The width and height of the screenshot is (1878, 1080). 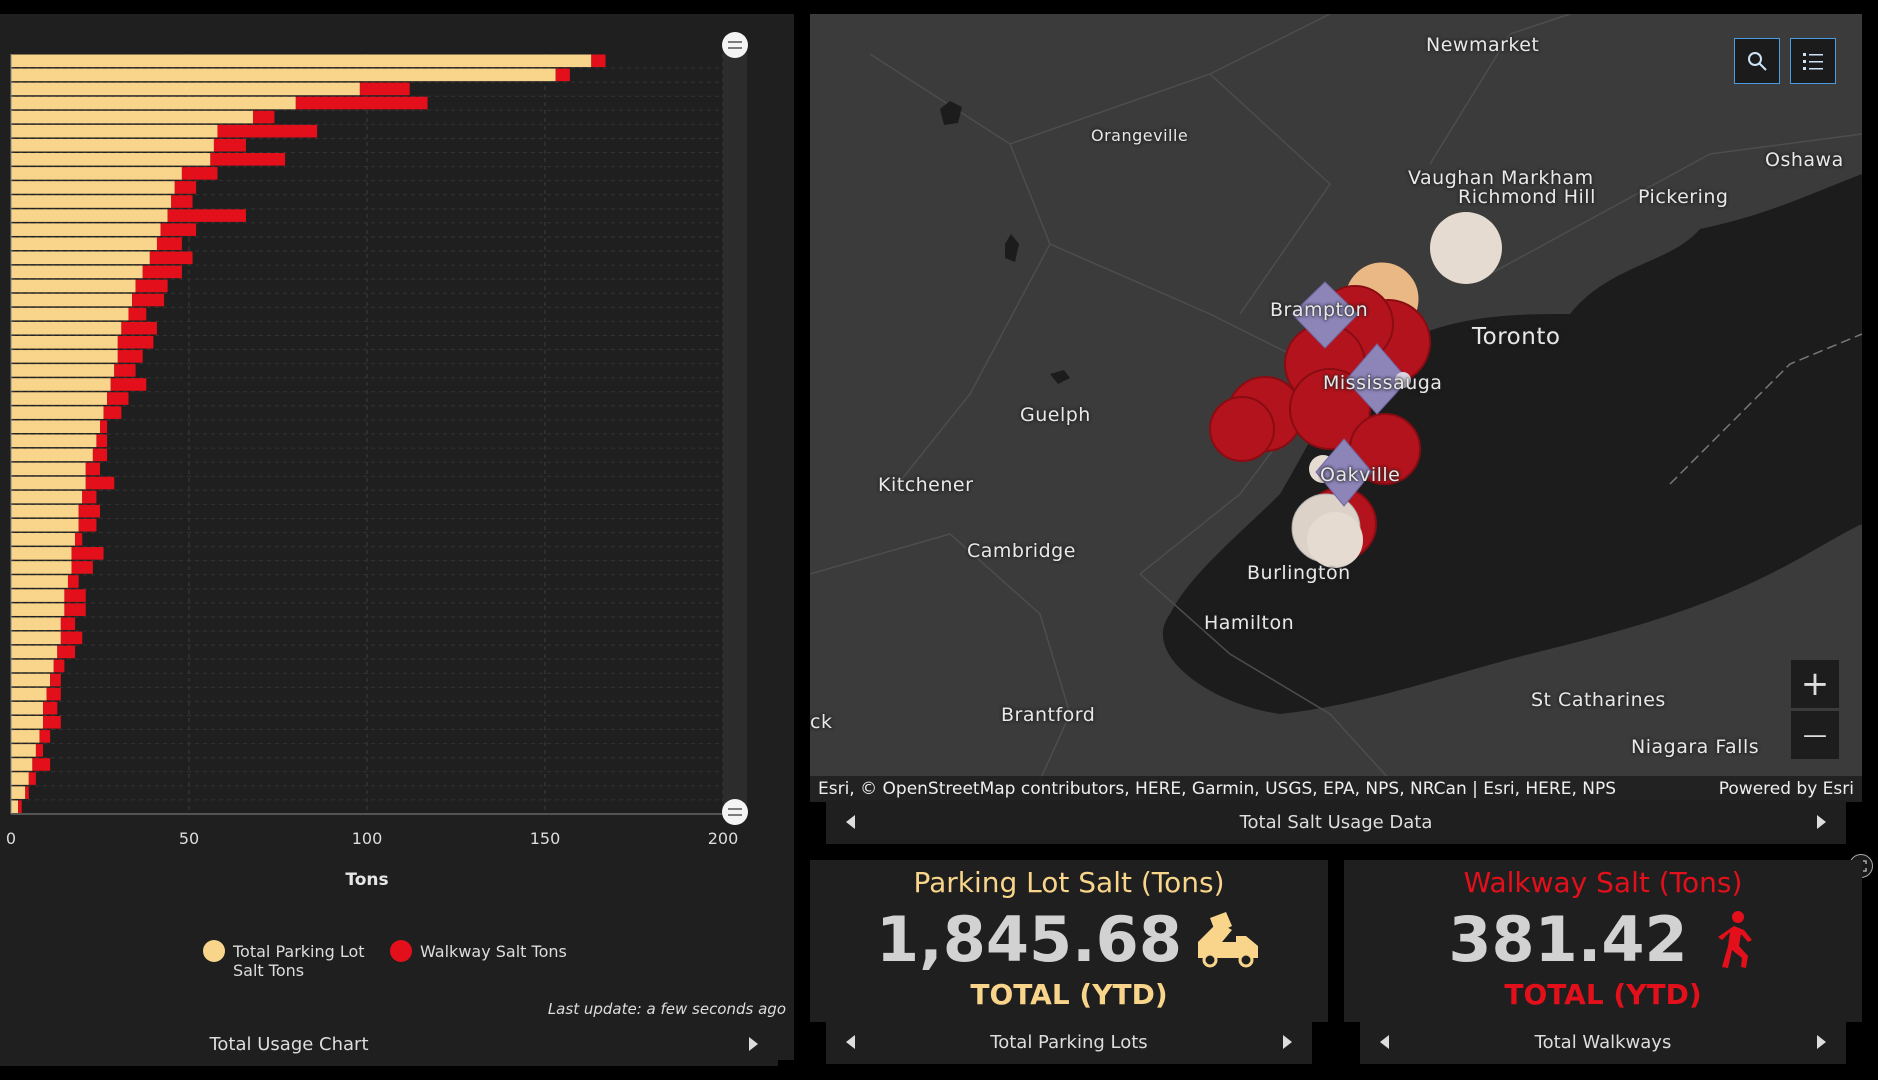 I want to click on map-layer-list-button, so click(x=1813, y=61).